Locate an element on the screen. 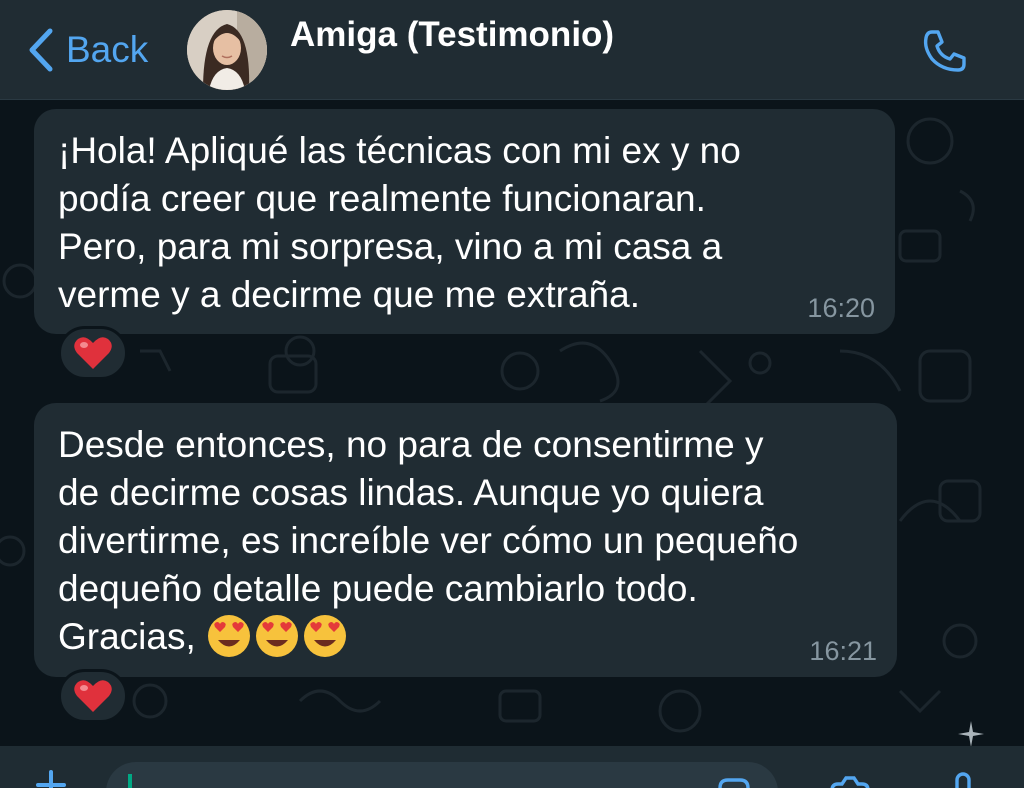 The image size is (1024, 788). text-cursor is located at coordinates (130, 781).